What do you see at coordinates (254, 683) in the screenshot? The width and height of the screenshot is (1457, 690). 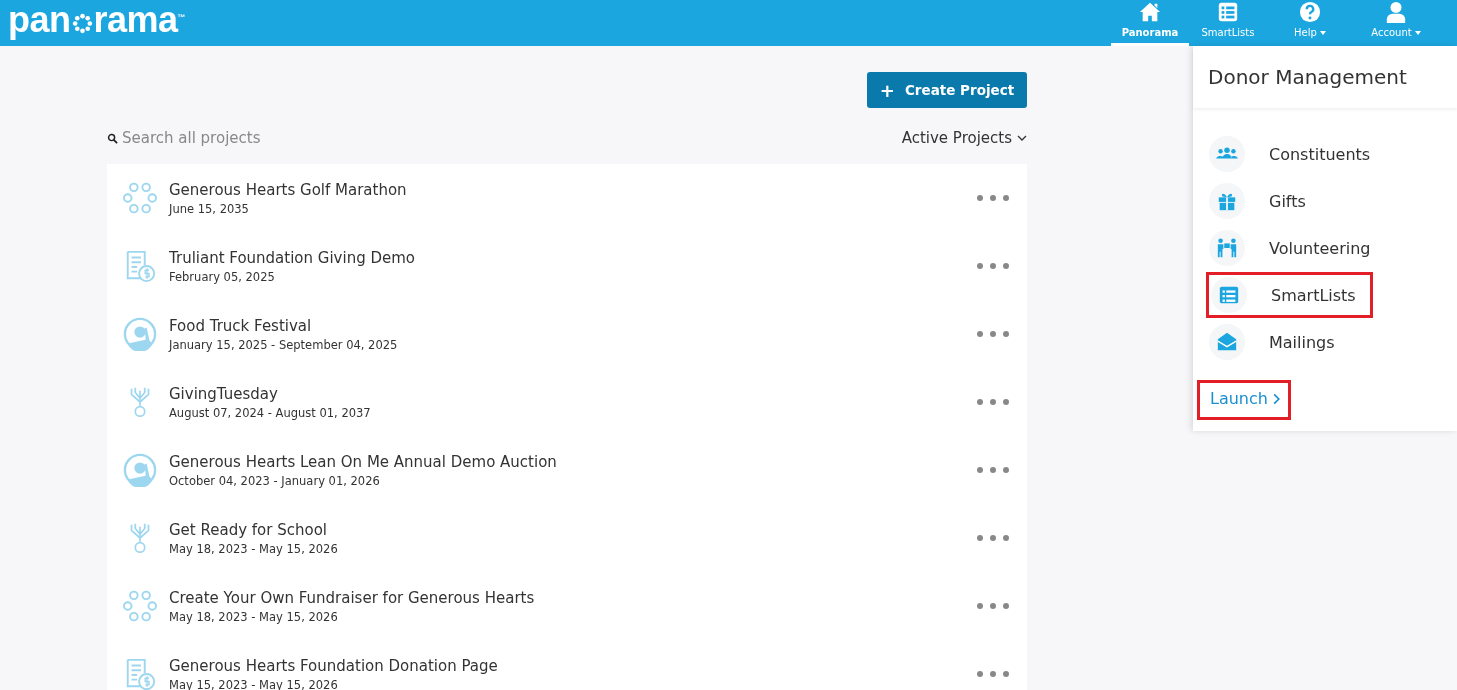 I see `project-dates: May 15, 2023 - May 15, 2026` at bounding box center [254, 683].